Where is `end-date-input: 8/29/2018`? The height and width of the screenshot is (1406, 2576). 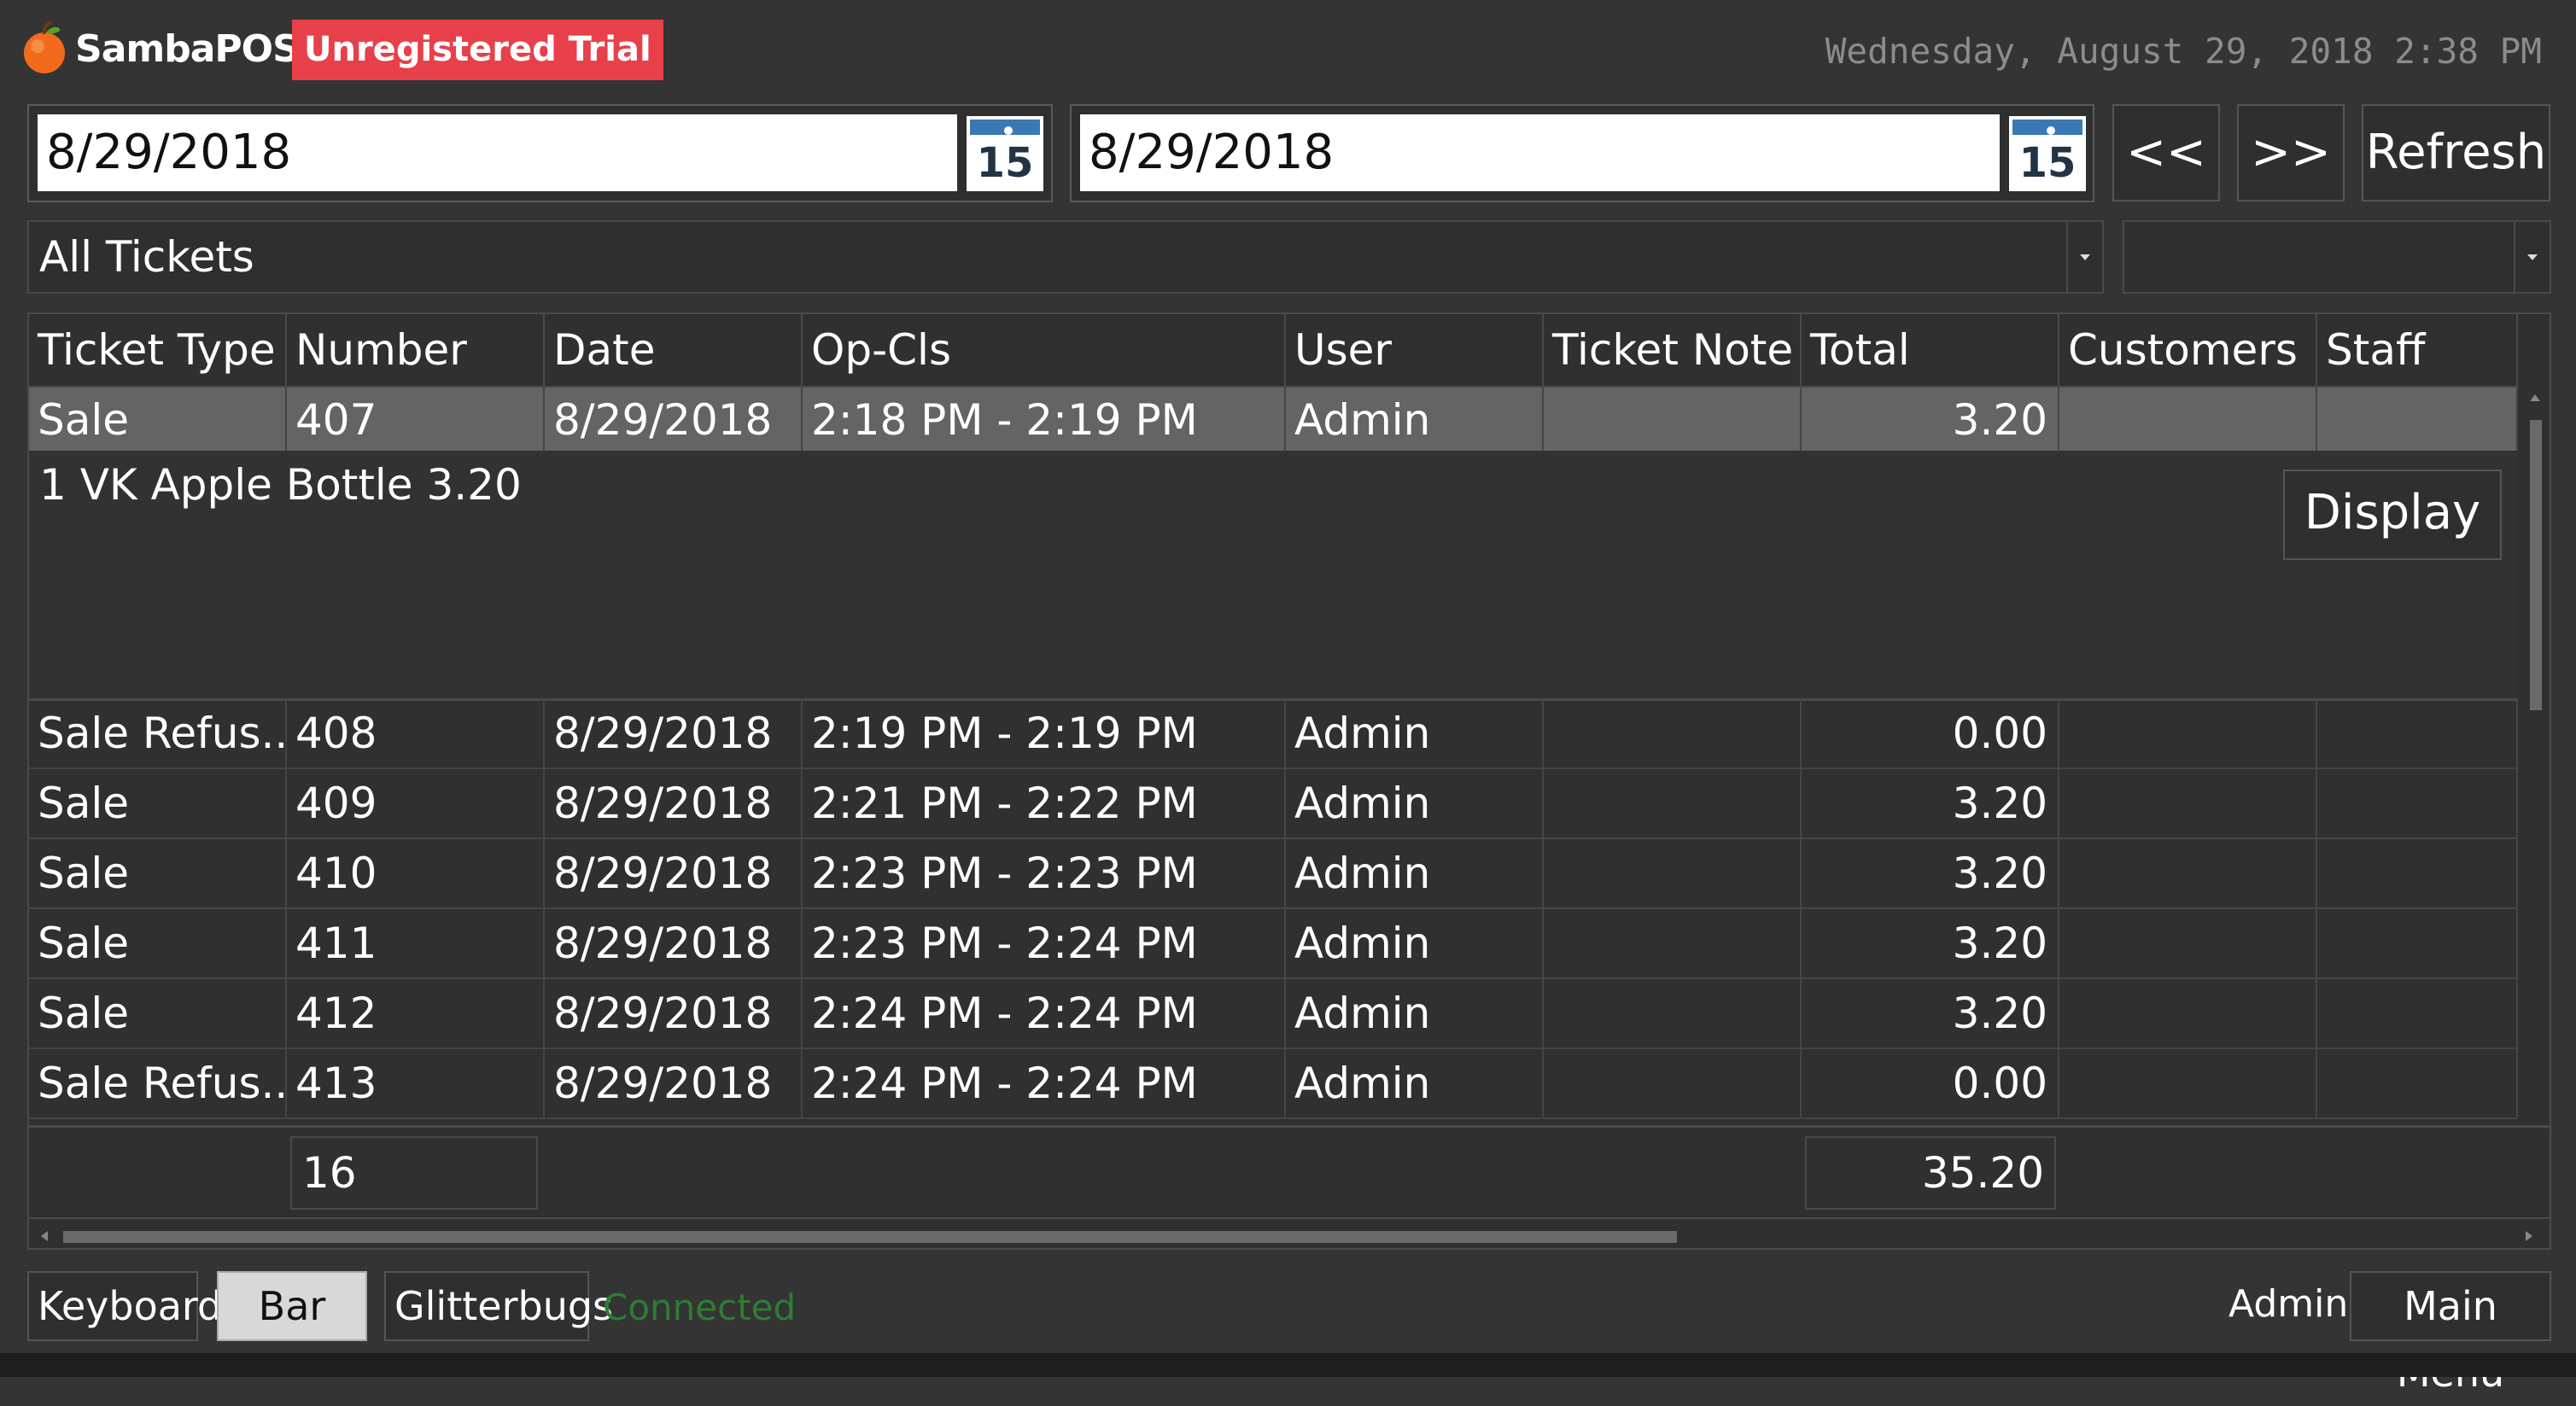 end-date-input: 8/29/2018 is located at coordinates (1540, 152).